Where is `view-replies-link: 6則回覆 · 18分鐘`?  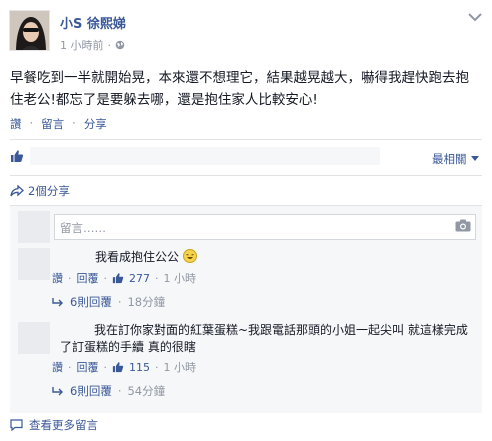 view-replies-link: 6則回覆 · 18分鐘 is located at coordinates (108, 302).